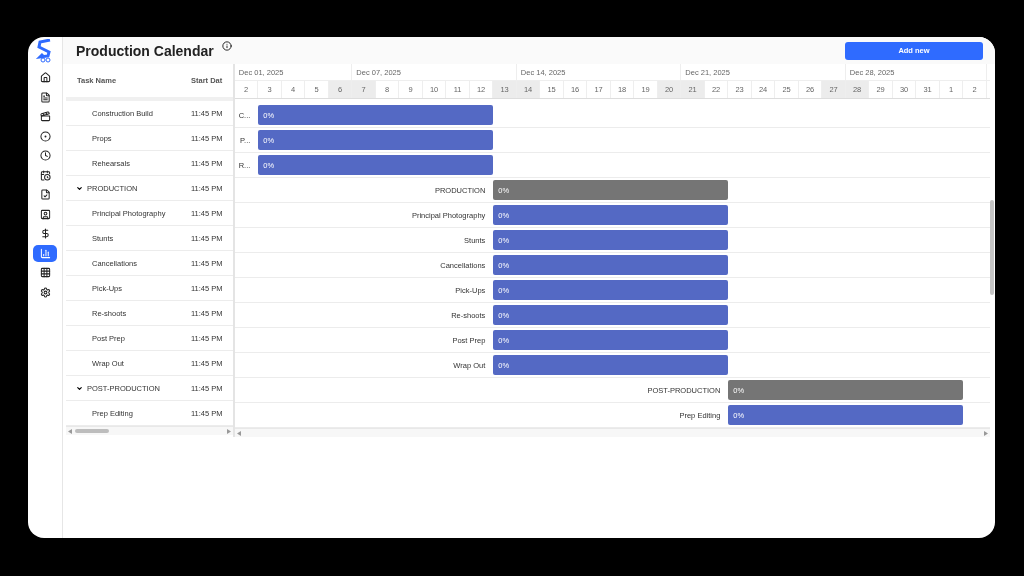  What do you see at coordinates (45, 234) in the screenshot?
I see `dollar-icon` at bounding box center [45, 234].